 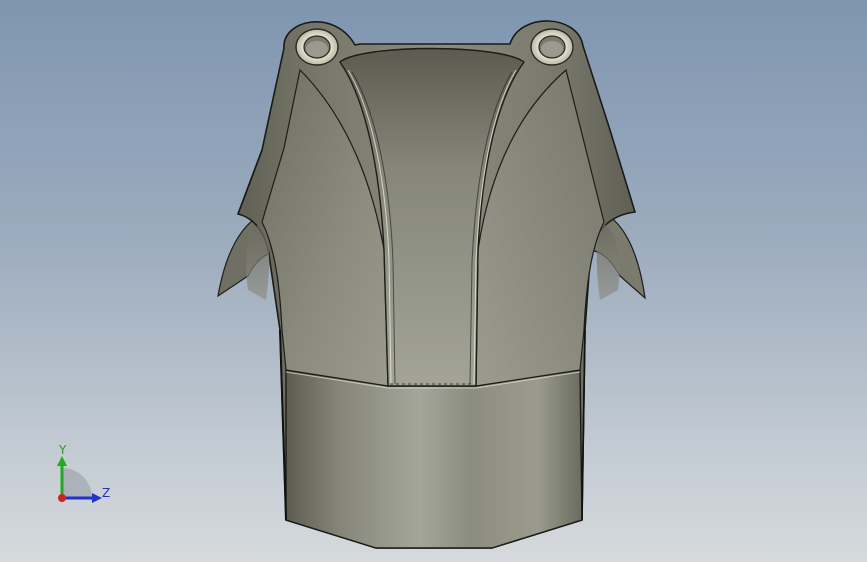 I want to click on right-bolt-hole, so click(x=552, y=47).